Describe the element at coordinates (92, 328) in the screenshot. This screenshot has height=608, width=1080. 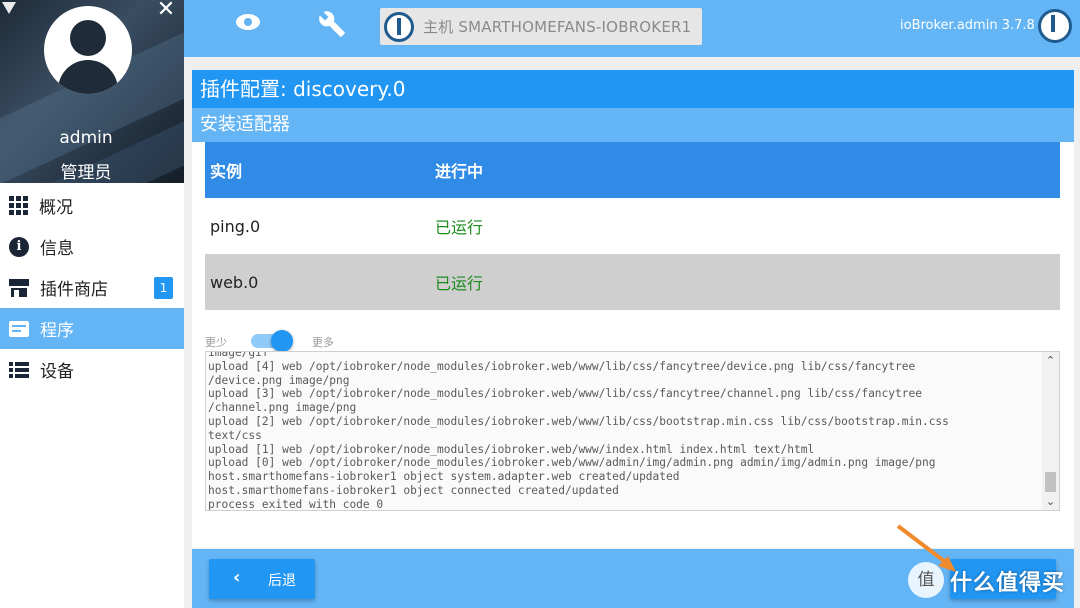
I see `sidebar-item-instances: 程序` at that location.